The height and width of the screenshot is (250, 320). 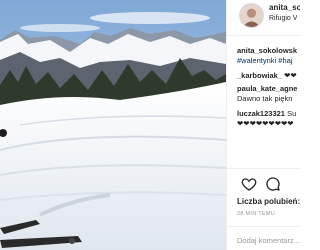 I want to click on comment-icon, so click(x=273, y=184).